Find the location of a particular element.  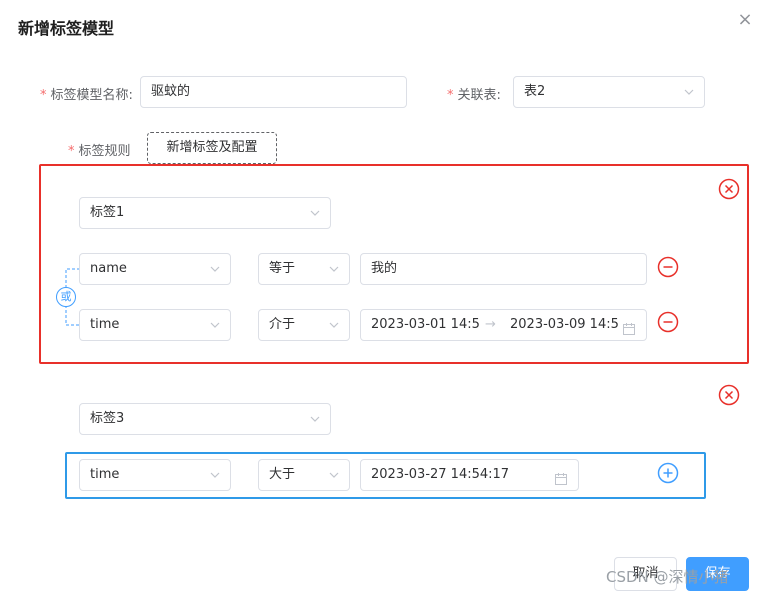

condition-operator-value: 等于 is located at coordinates (282, 268).